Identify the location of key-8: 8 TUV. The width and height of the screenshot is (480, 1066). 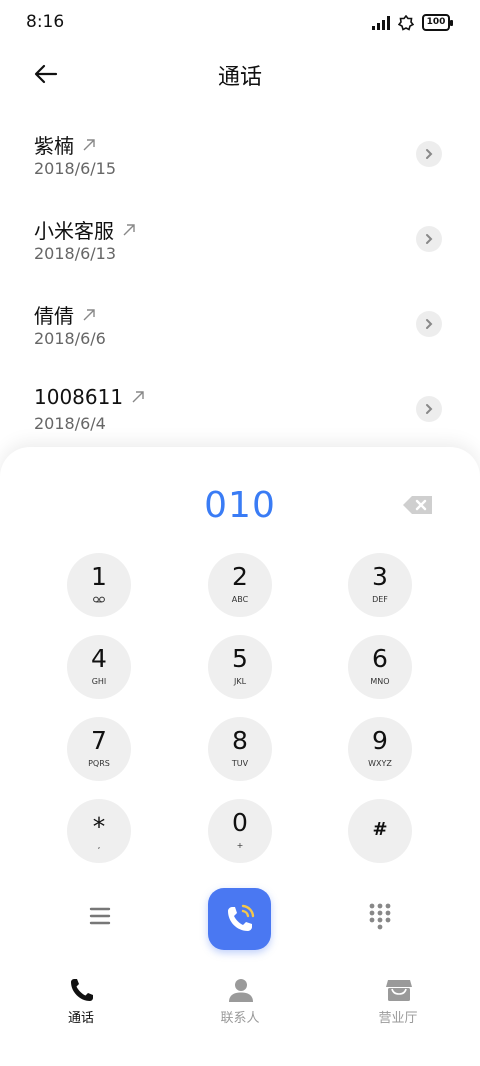
(240, 749).